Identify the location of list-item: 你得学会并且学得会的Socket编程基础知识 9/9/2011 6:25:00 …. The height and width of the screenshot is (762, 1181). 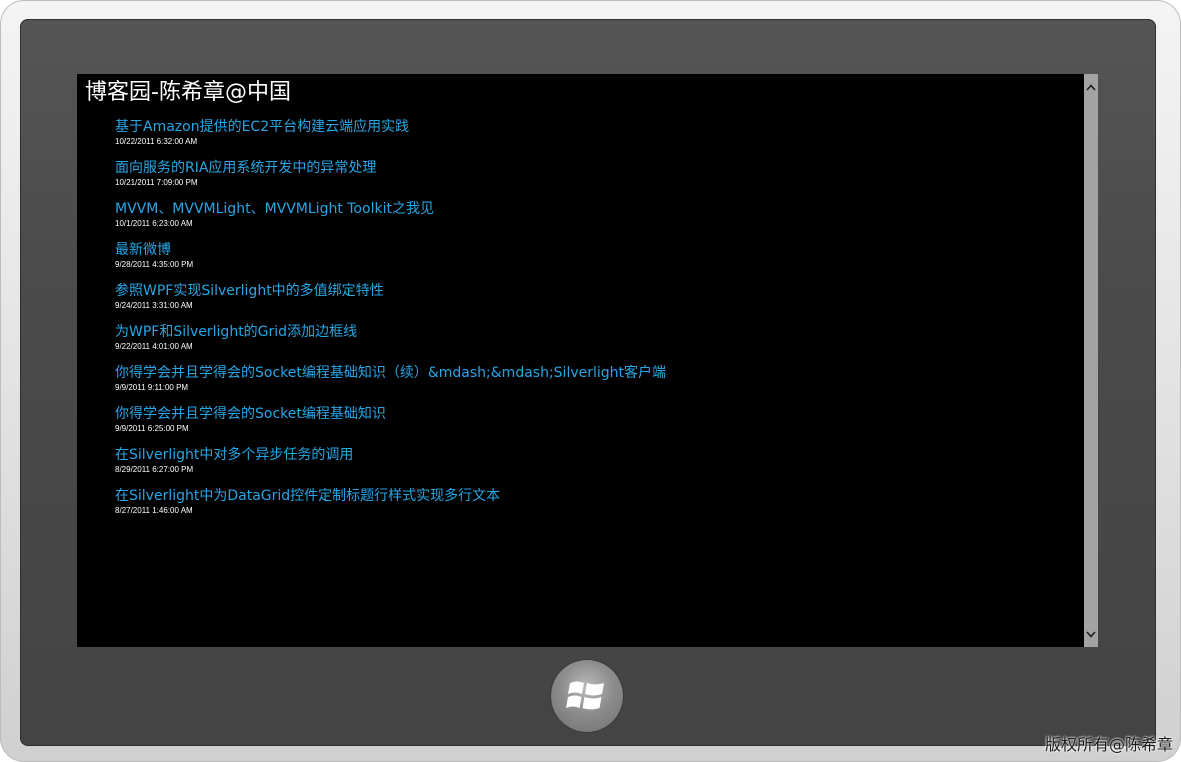
(390, 425).